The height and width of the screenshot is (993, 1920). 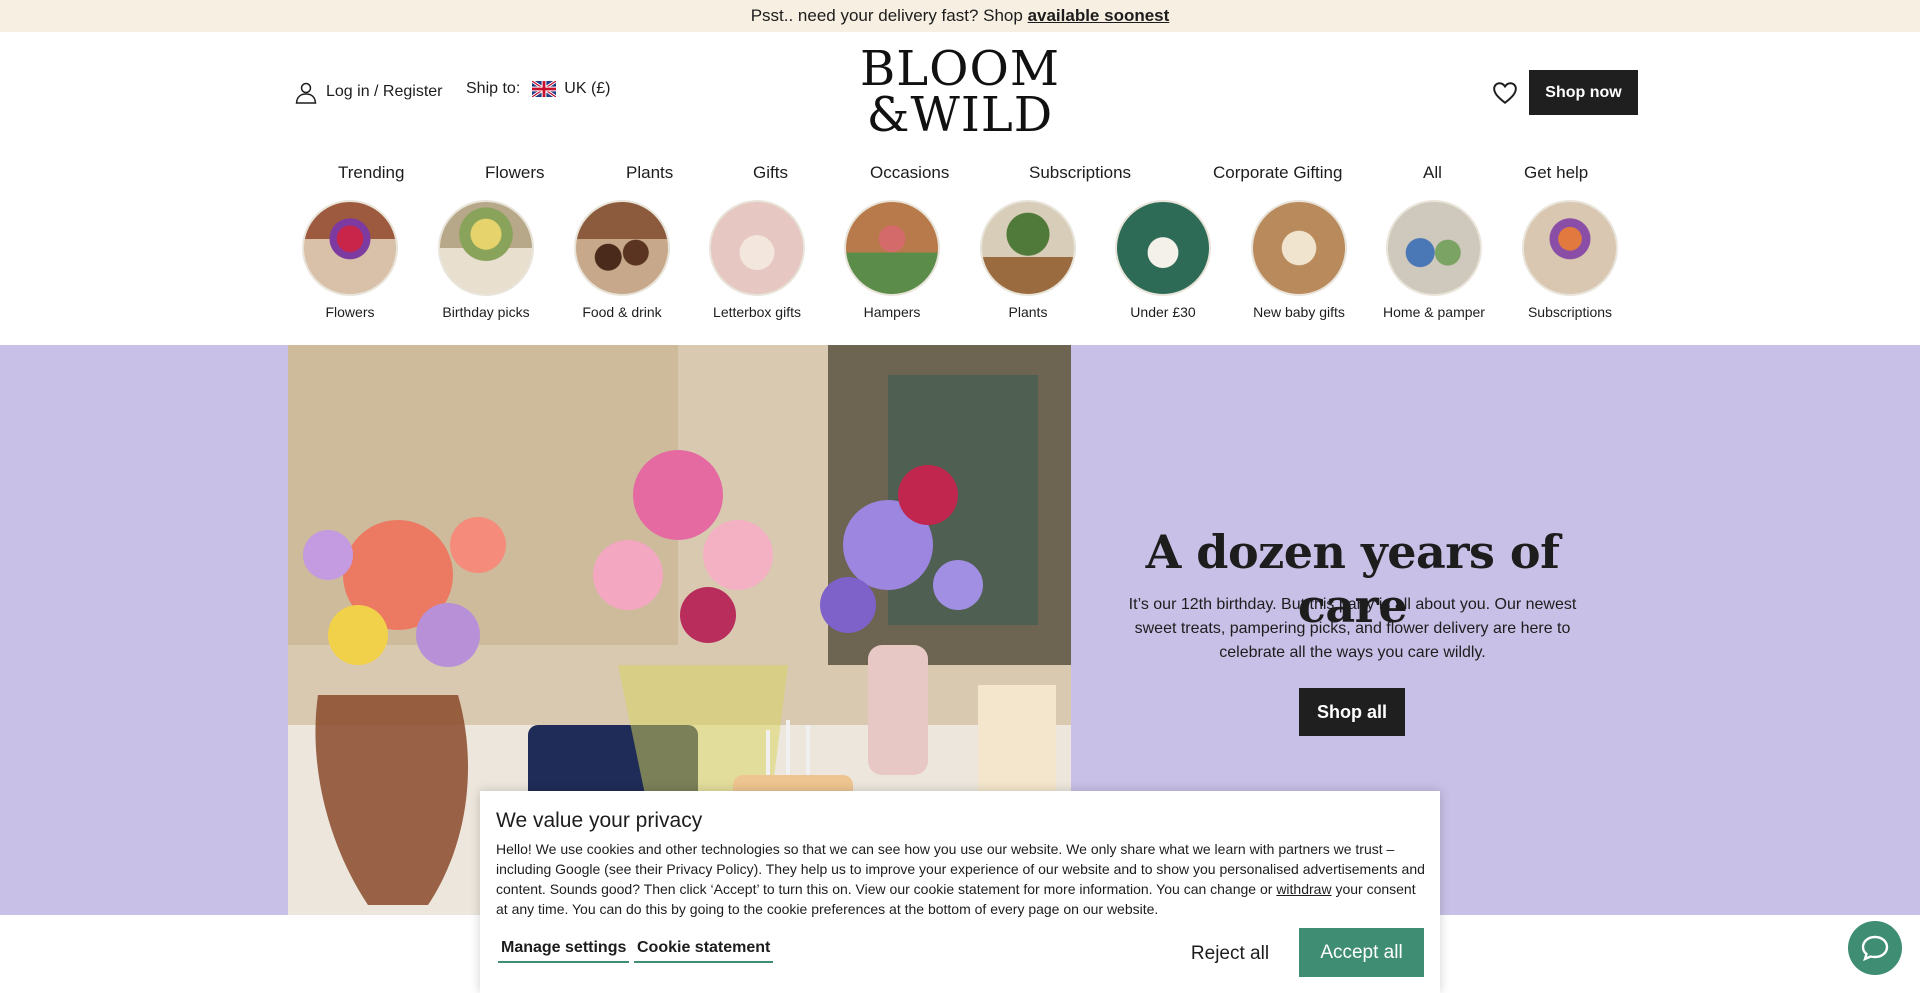 I want to click on category-subscriptions: Subscriptions, so click(x=1570, y=260).